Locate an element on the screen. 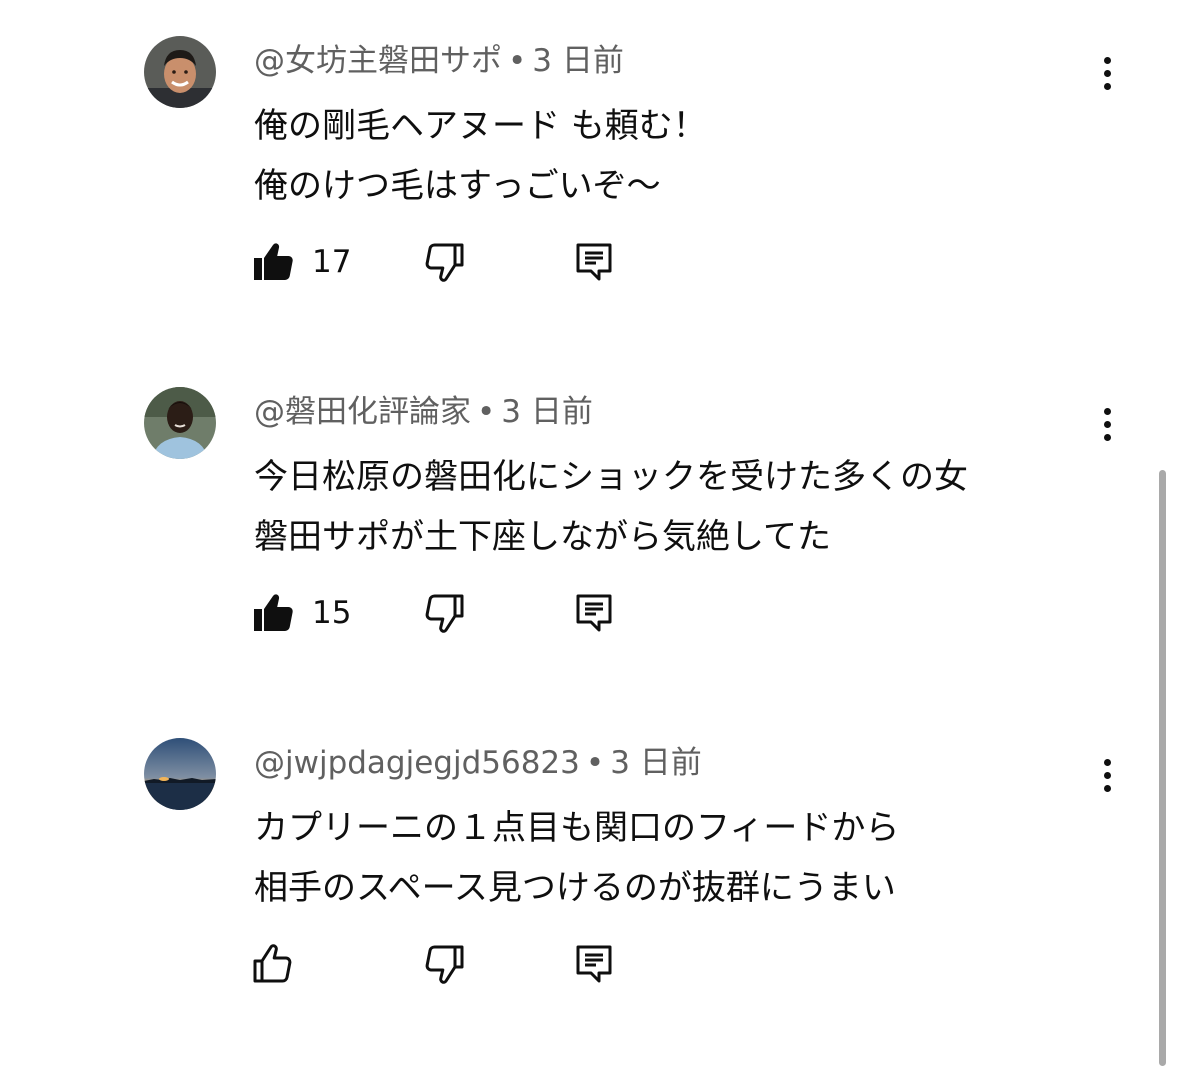 The width and height of the screenshot is (1179, 1066). comment-meta: @jwjpdagjegjd56823 • 3 日前 is located at coordinates (478, 763).